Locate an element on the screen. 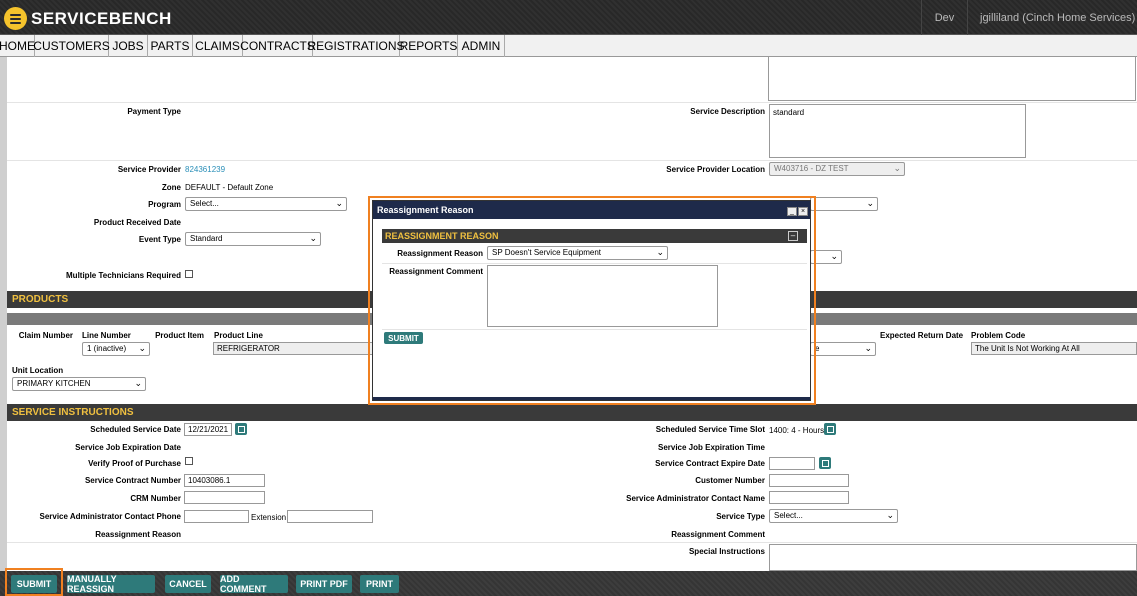 The width and height of the screenshot is (1137, 596). service-contract-number-input: 10403086.1 is located at coordinates (224, 480).